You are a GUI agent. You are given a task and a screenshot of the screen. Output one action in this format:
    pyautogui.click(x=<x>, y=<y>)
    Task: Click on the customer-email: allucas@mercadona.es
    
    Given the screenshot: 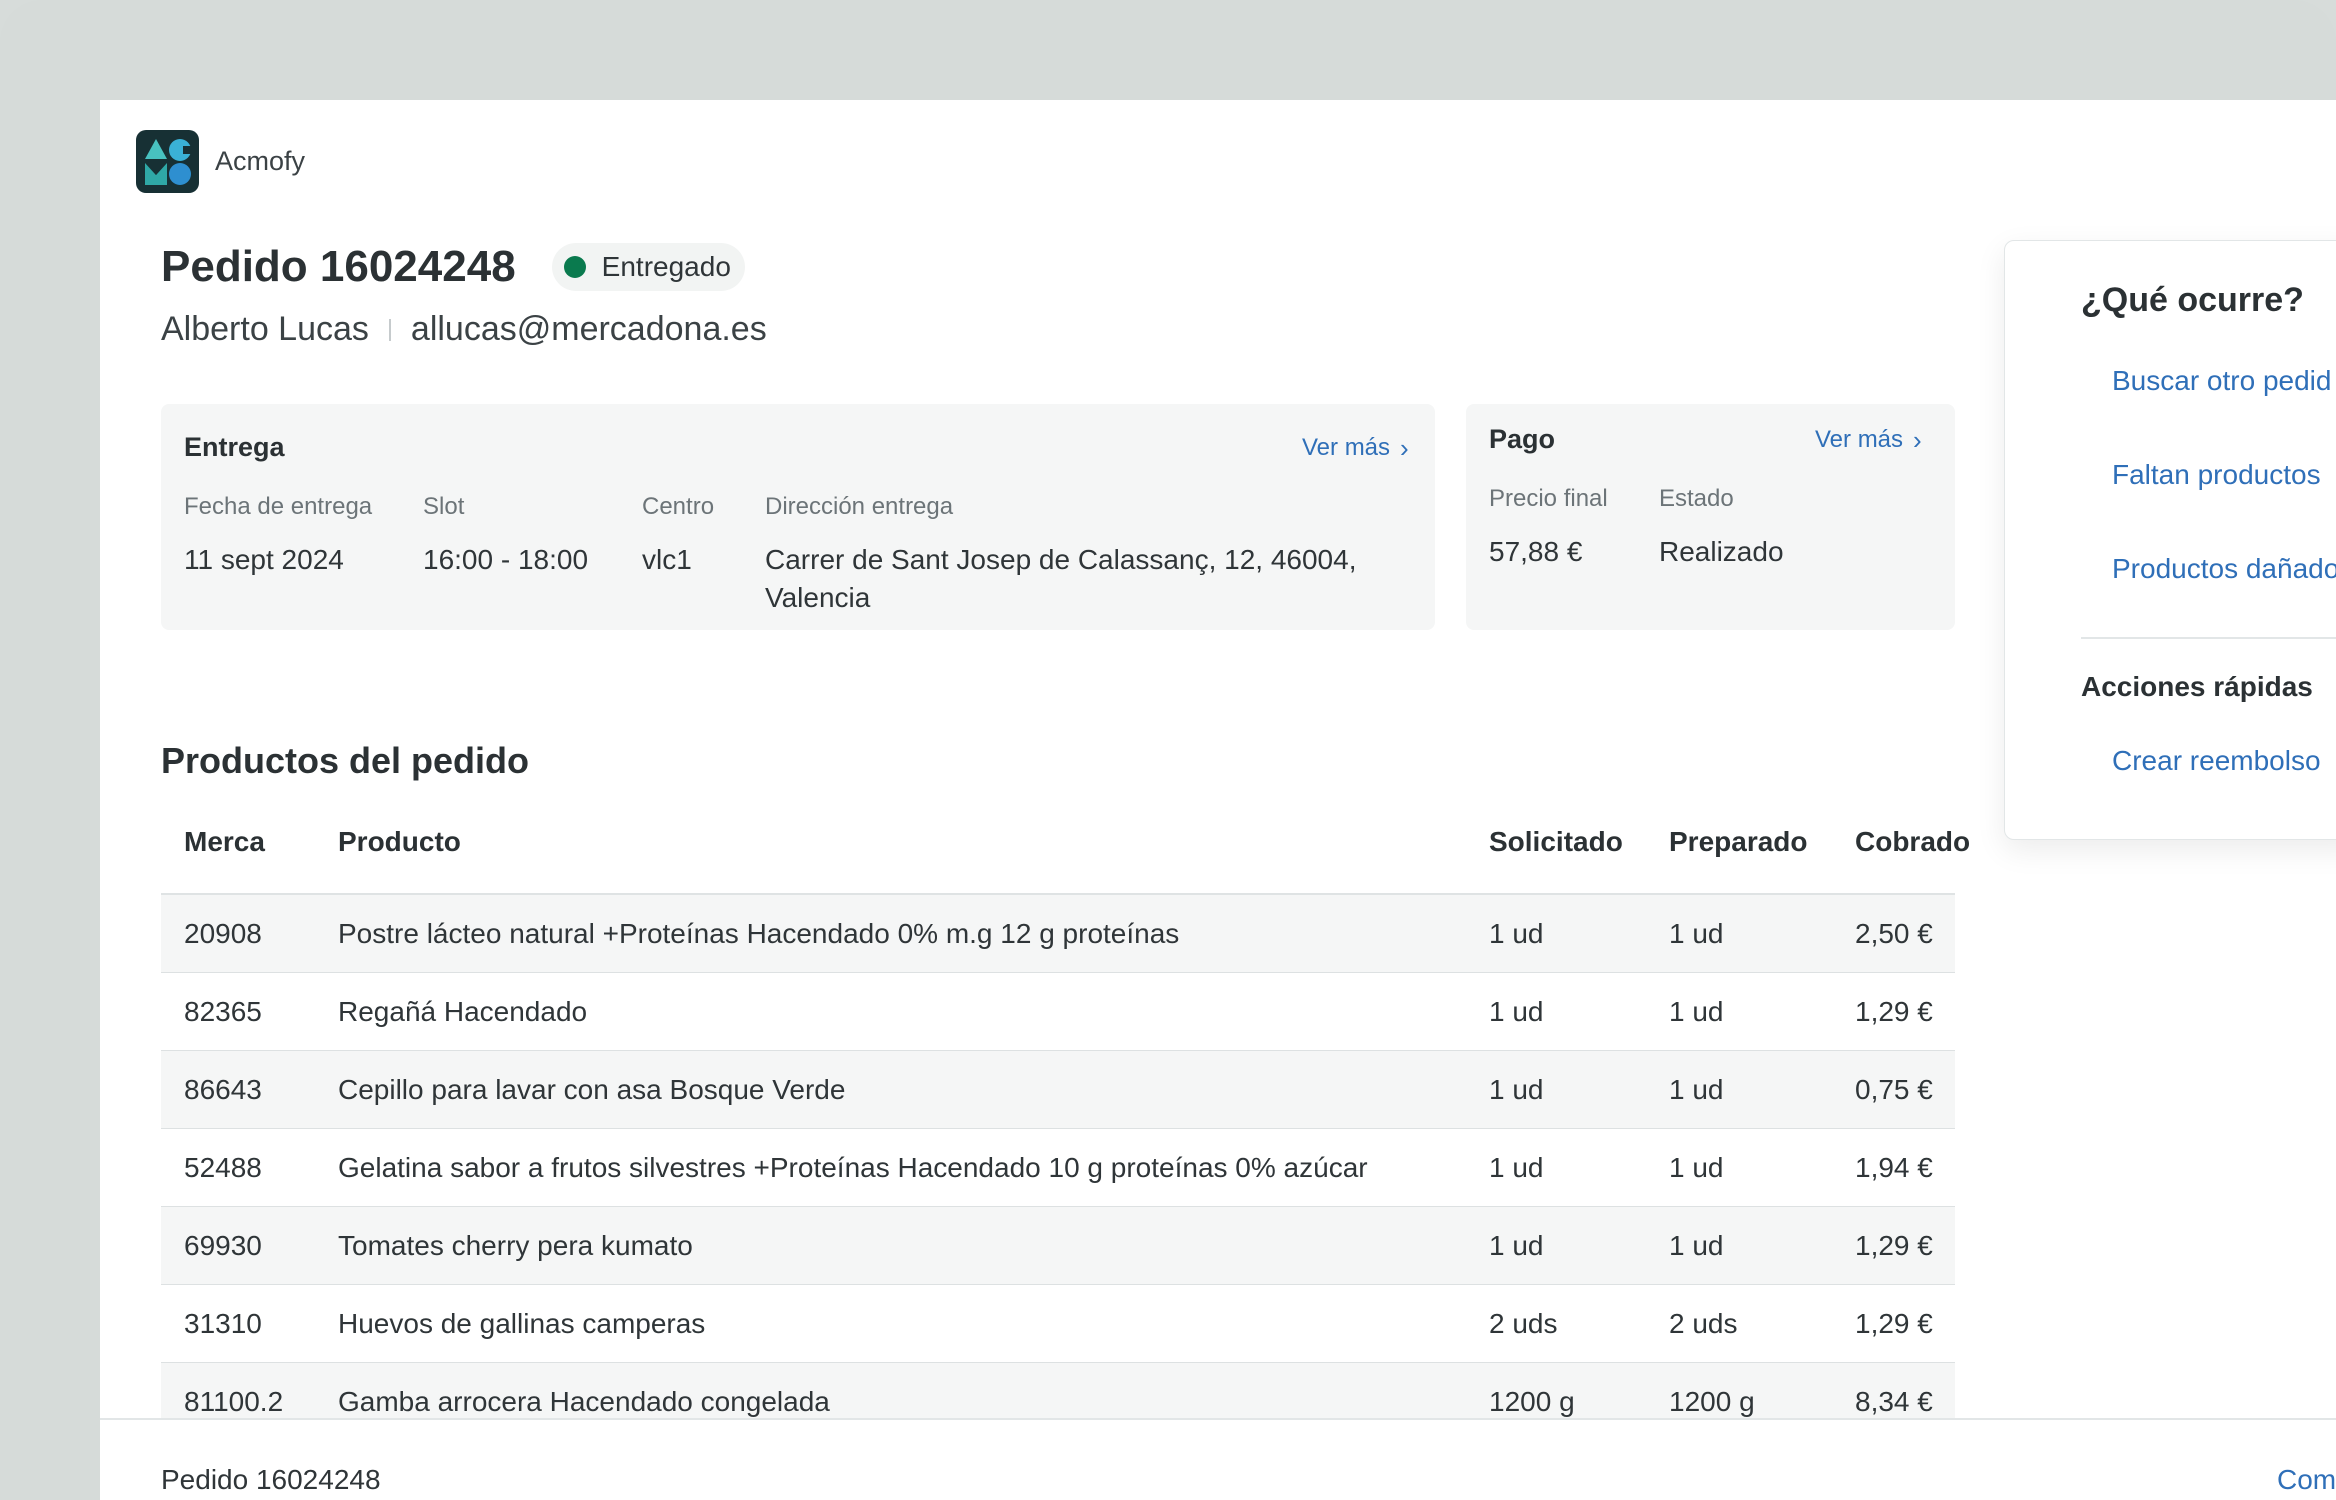 What is the action you would take?
    pyautogui.click(x=588, y=329)
    